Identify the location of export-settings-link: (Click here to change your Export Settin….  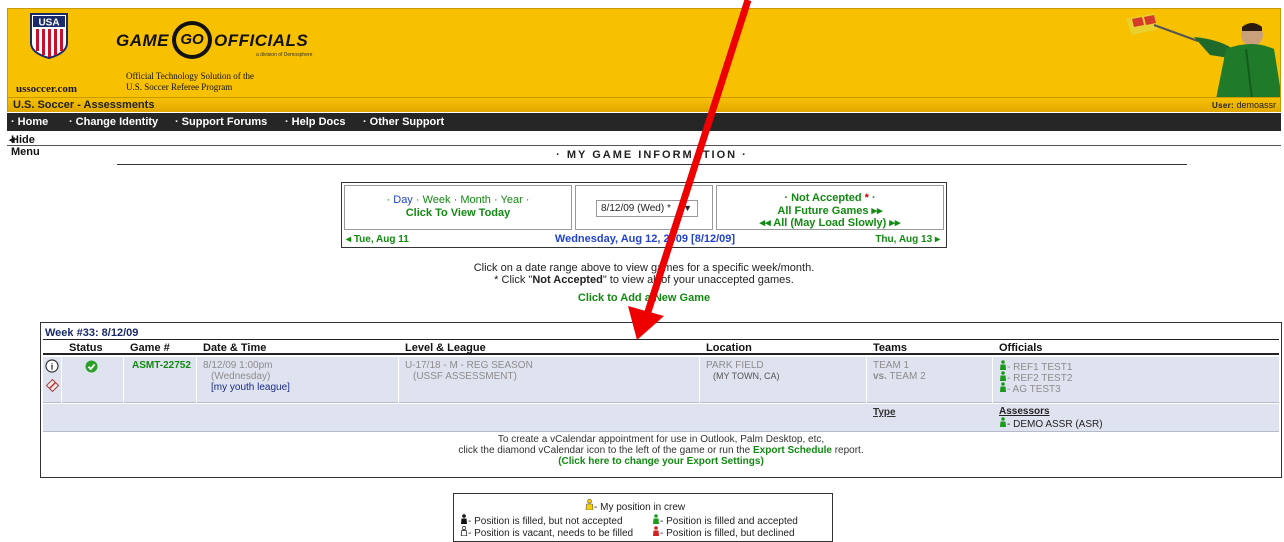
(661, 461).